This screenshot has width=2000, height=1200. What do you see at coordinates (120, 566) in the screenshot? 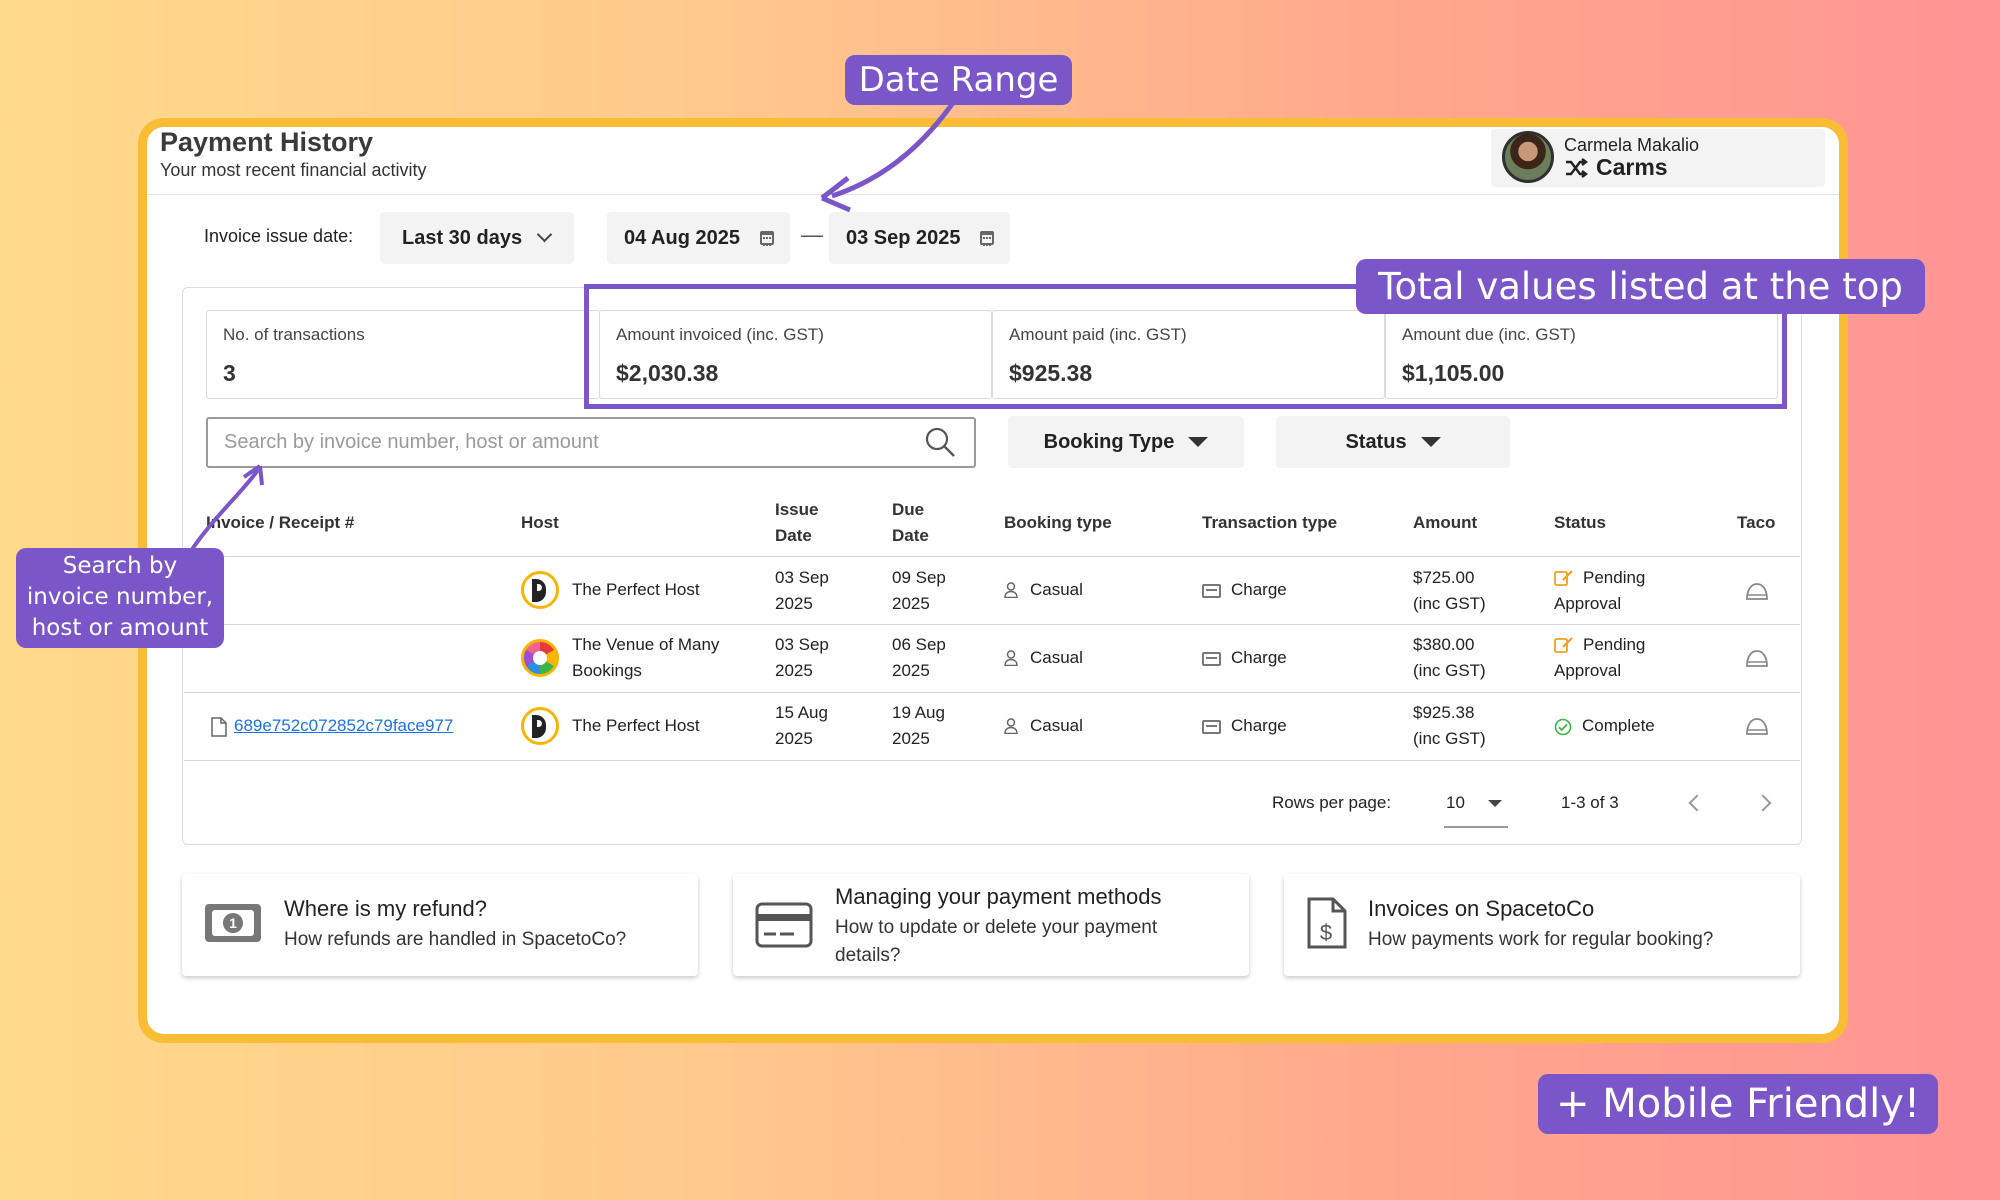
I see `annotation-line: Search by` at bounding box center [120, 566].